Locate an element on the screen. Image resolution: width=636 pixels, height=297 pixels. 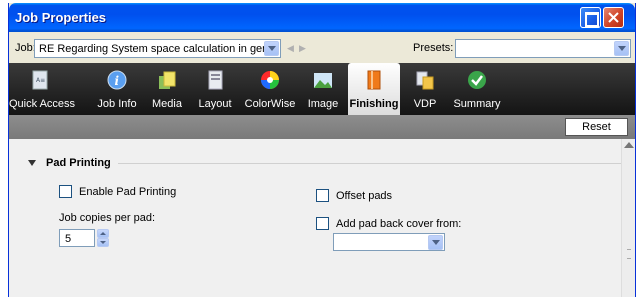
scroll-grip is located at coordinates (629, 254).